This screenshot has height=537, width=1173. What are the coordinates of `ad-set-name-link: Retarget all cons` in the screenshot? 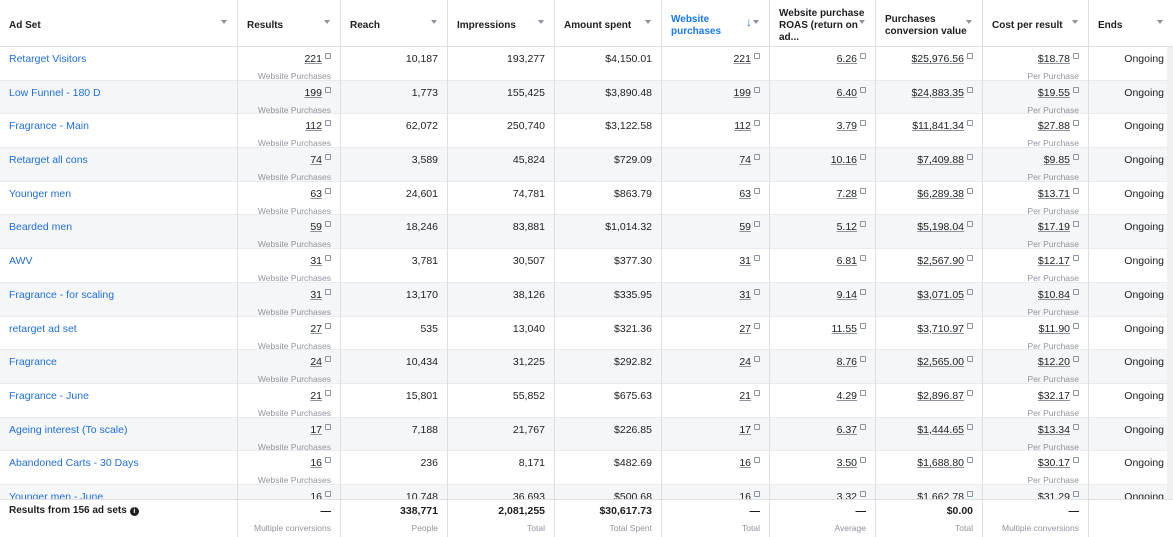 It's located at (118, 160).